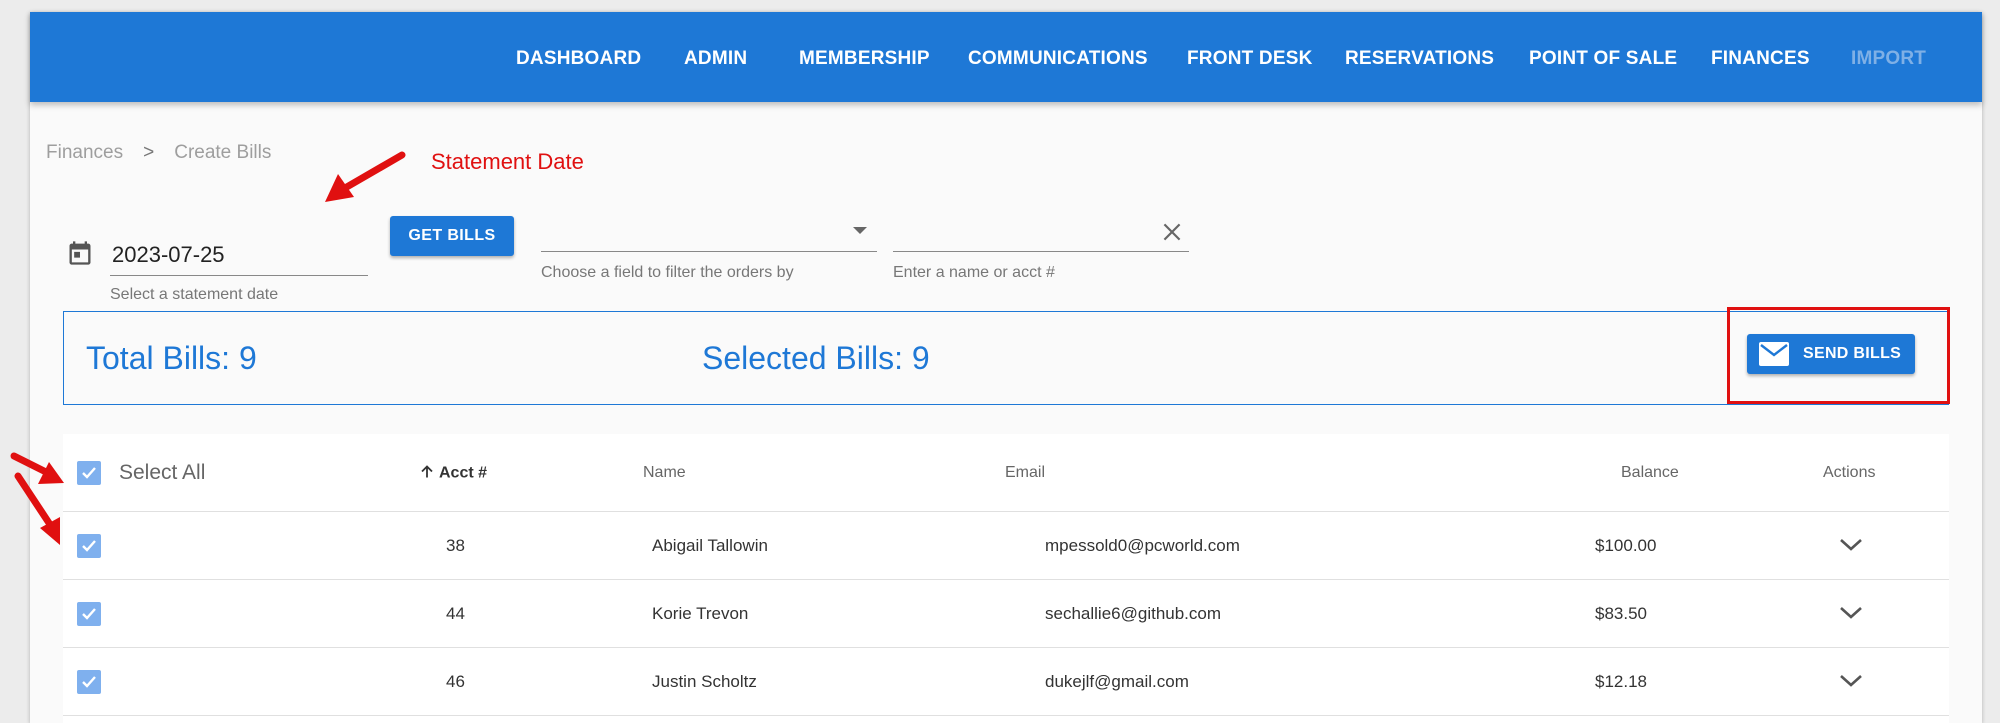 This screenshot has width=2000, height=723. I want to click on statement-date-input, so click(239, 255).